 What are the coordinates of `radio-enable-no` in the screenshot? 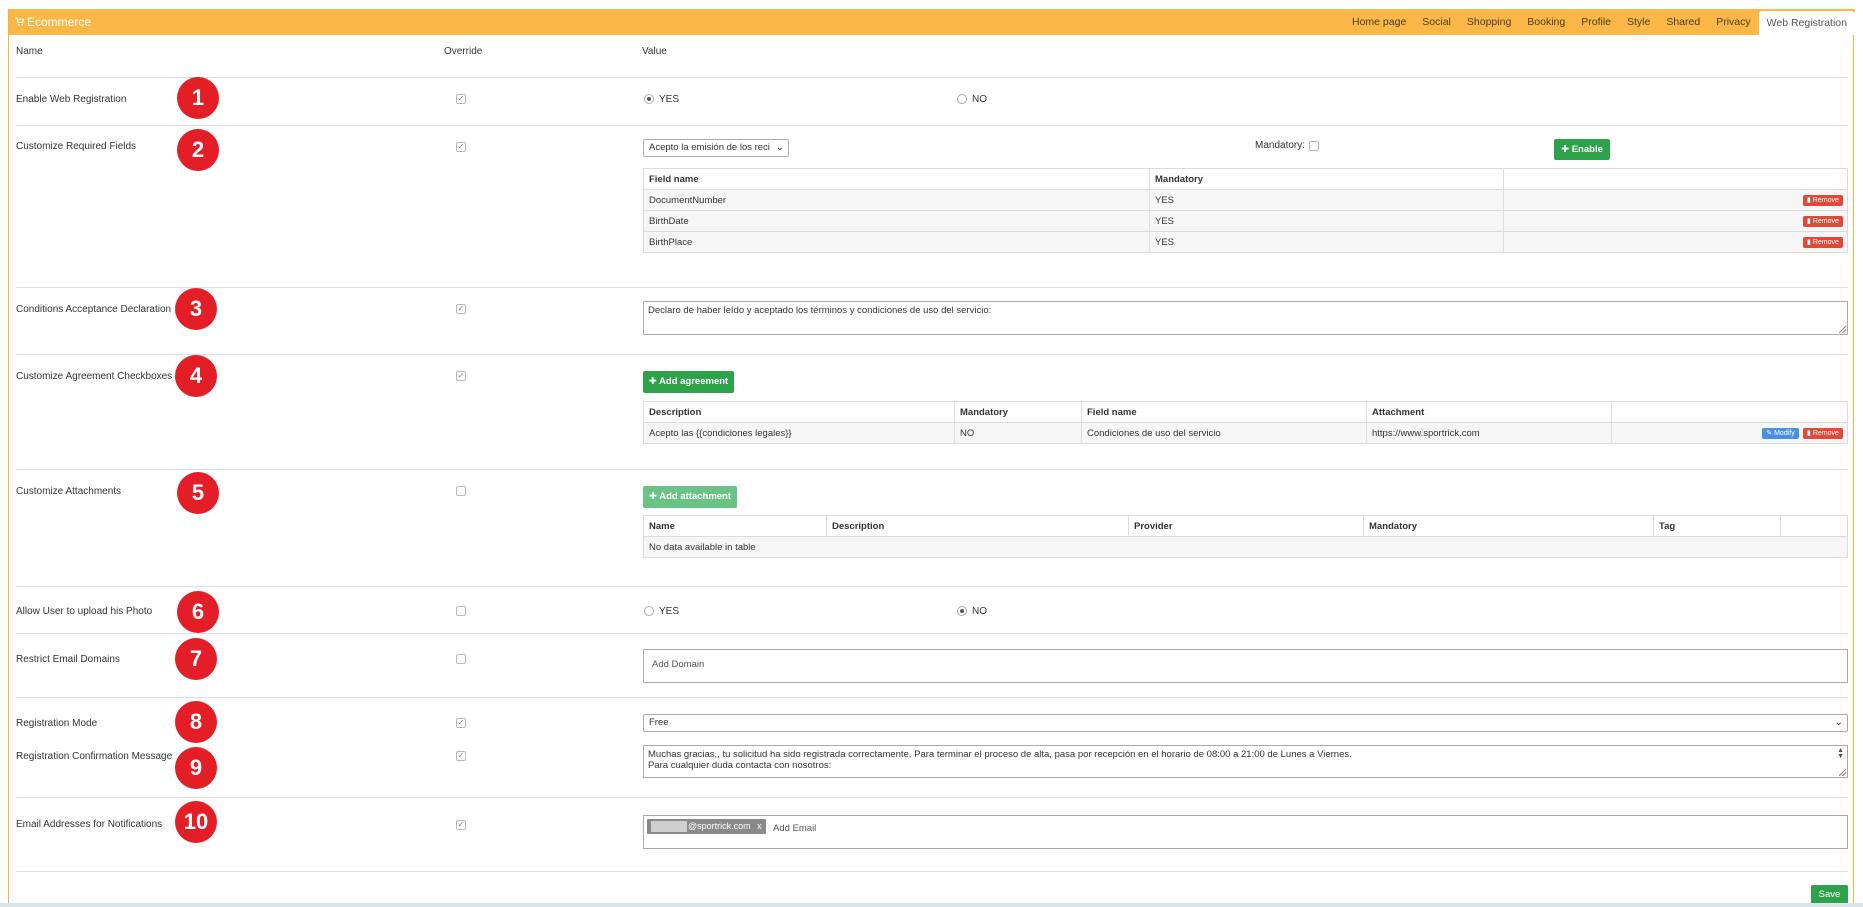 It's located at (962, 99).